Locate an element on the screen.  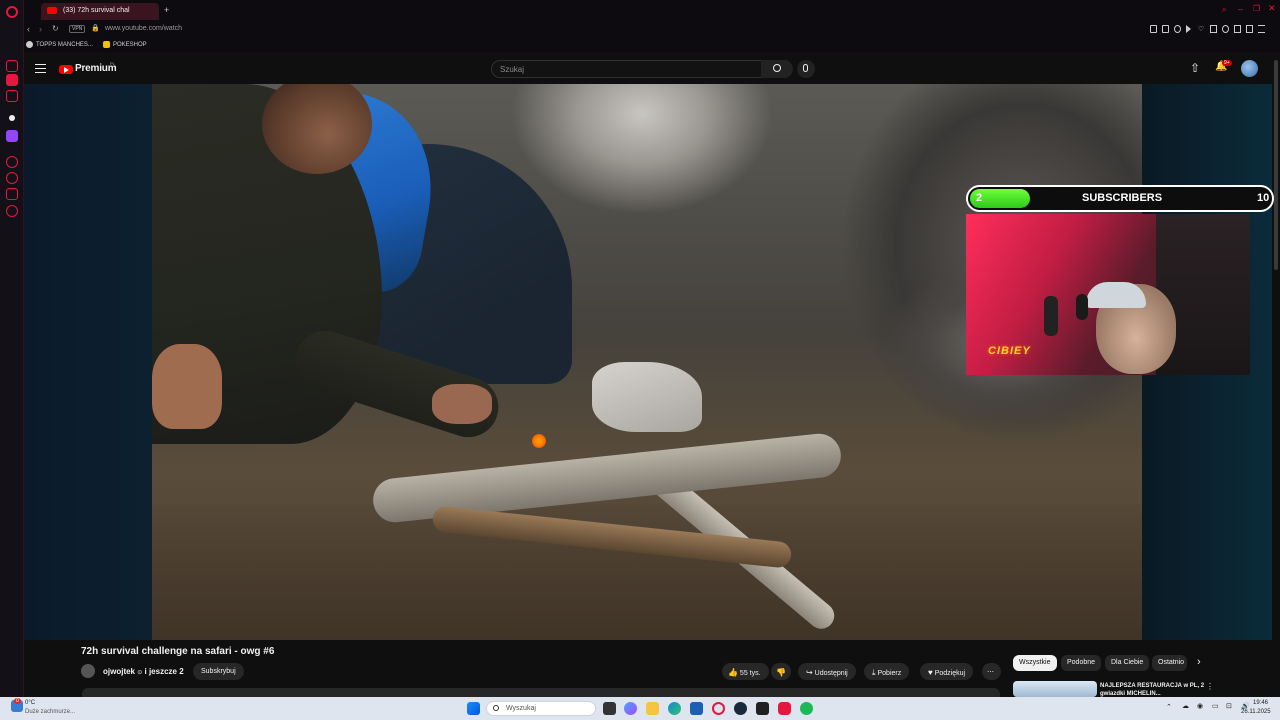
chip-related: Podobne is located at coordinates (1081, 663).